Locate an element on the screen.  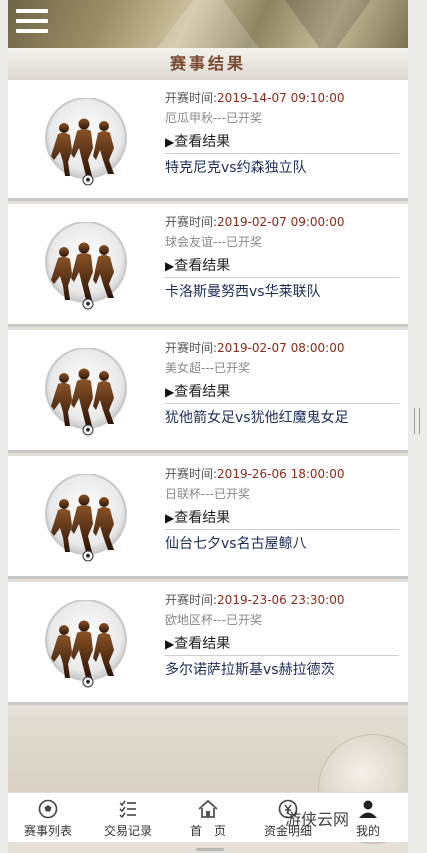
tab-match-list: 赛事列表 is located at coordinates (48, 817).